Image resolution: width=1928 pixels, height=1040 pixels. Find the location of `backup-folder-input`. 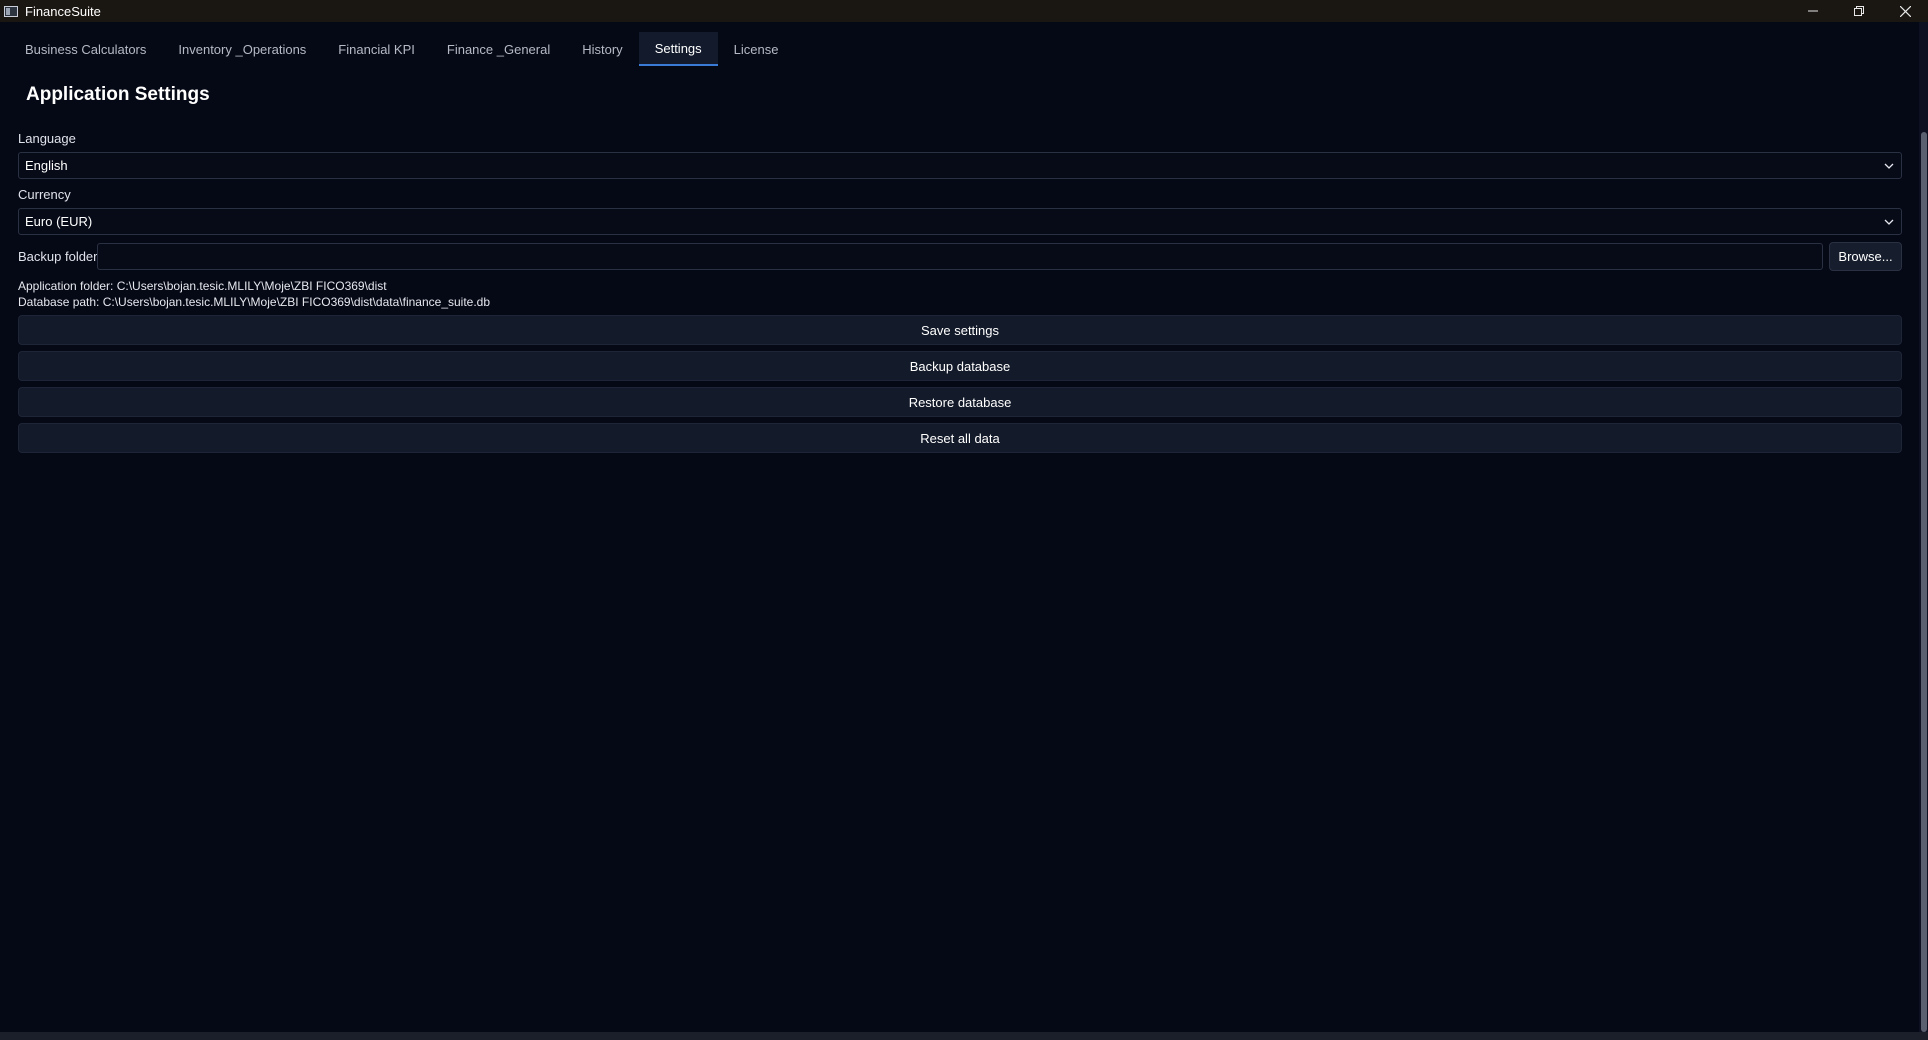

backup-folder-input is located at coordinates (960, 256).